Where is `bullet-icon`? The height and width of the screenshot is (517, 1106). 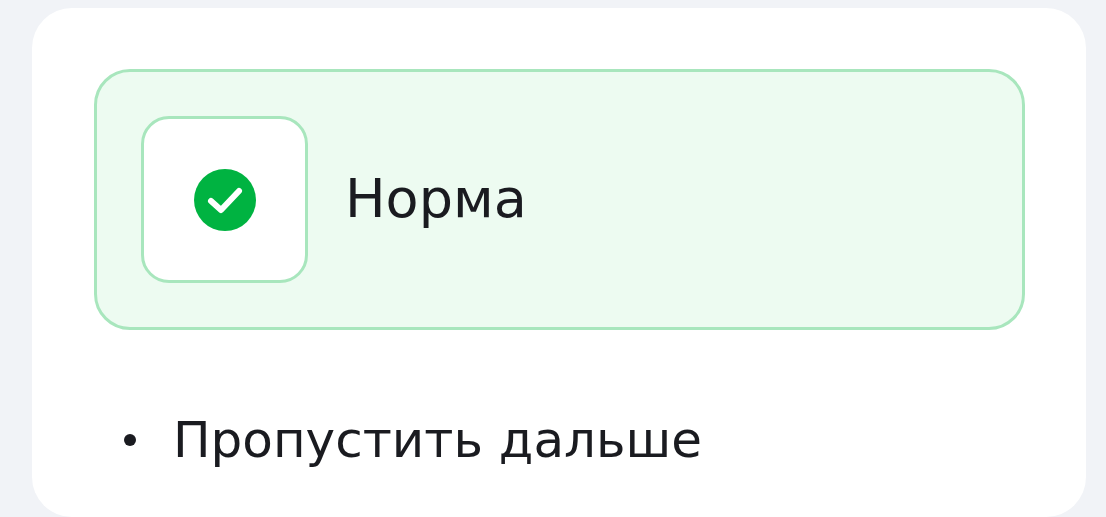
bullet-icon is located at coordinates (130, 440).